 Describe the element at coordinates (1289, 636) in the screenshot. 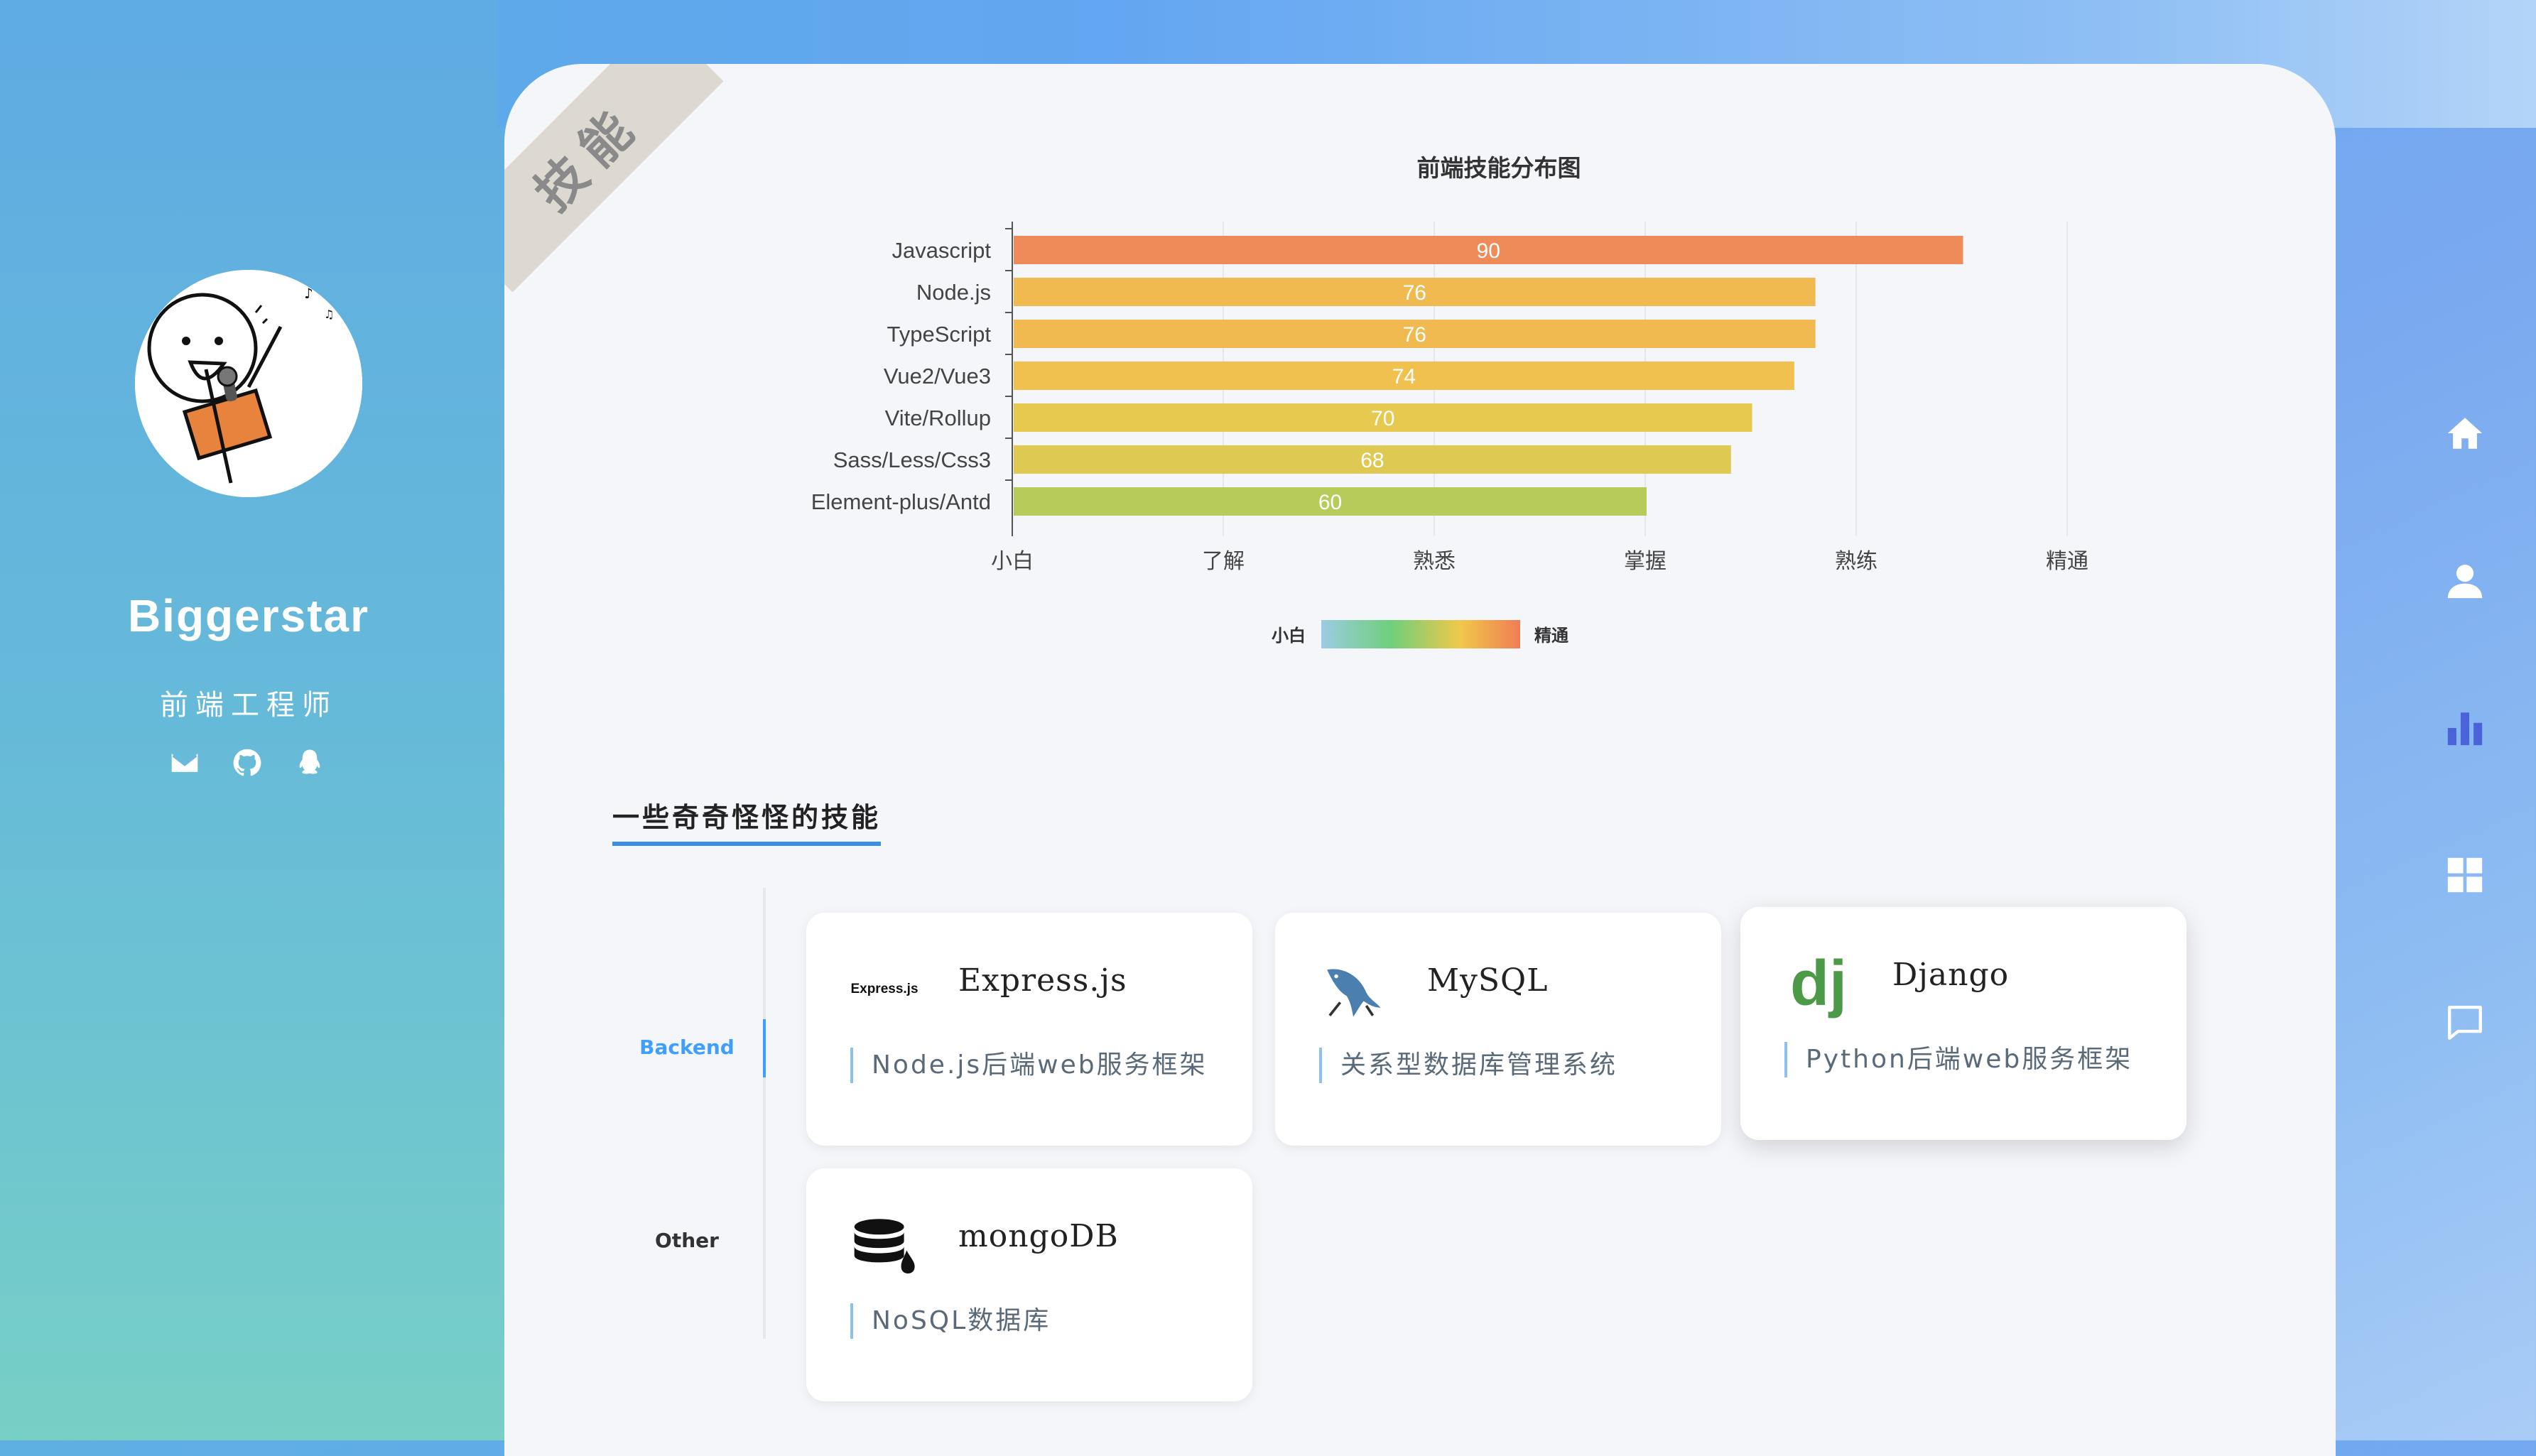

I see `visual-map-min-label: 小白` at that location.